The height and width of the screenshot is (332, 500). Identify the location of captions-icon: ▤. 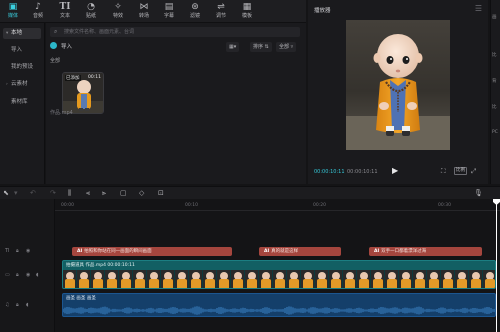
(169, 7).